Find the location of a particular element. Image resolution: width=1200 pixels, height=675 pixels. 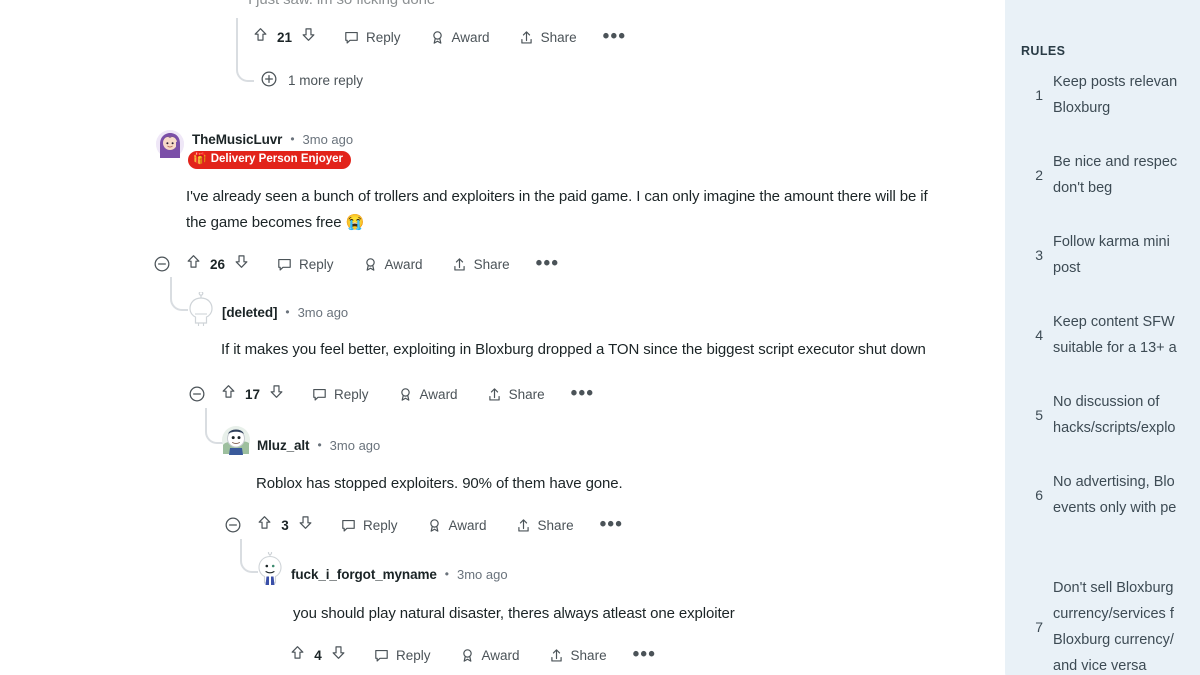

rules-heading: RULES is located at coordinates (1043, 51).